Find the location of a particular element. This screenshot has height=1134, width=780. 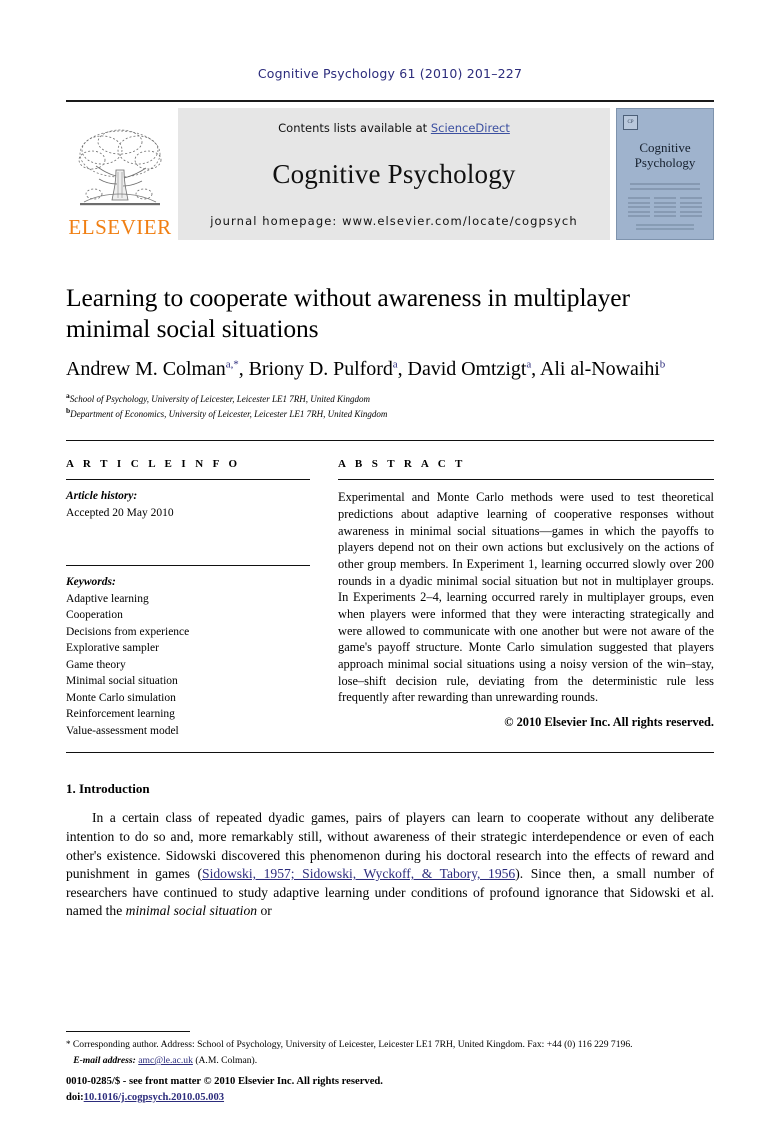

footnote-divider is located at coordinates (128, 1031).